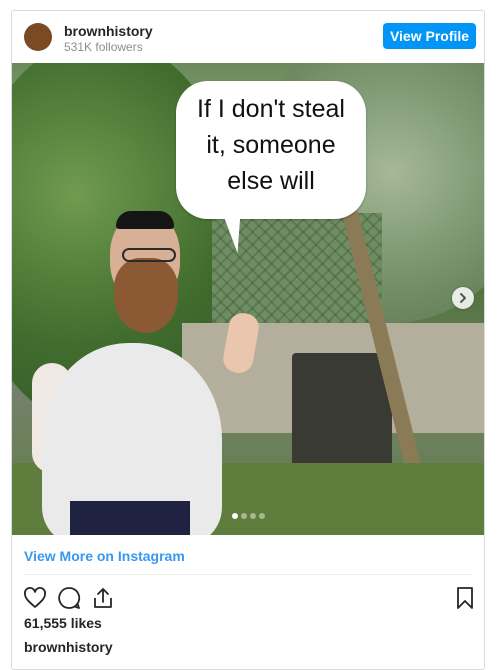 This screenshot has width=500, height=670. Describe the element at coordinates (145, 220) in the screenshot. I see `person-kippah` at that location.